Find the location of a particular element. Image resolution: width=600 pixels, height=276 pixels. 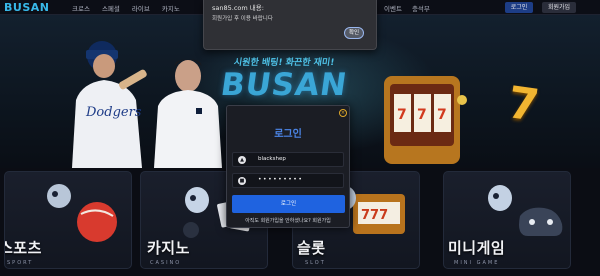

category-card-sport: 스포츠 SPORT is located at coordinates (68, 220).